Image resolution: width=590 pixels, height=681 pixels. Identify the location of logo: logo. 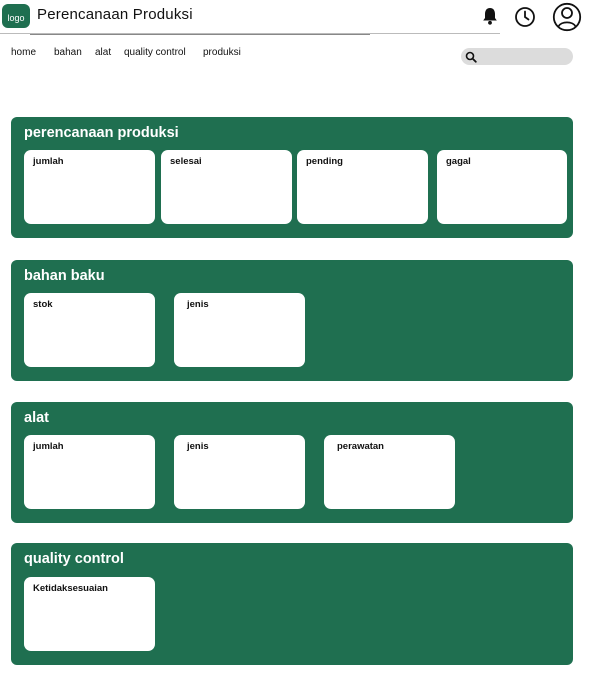
(16, 16).